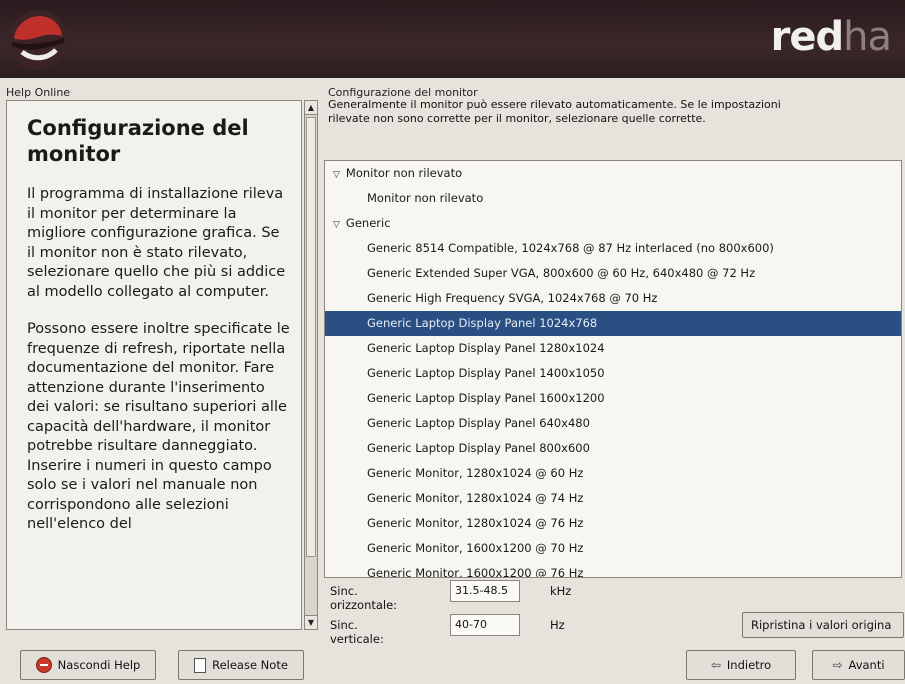 The height and width of the screenshot is (684, 905). What do you see at coordinates (475, 548) in the screenshot?
I see `monitor-item-label: Generic Monitor, 1600x1200 @ 70 Hz` at bounding box center [475, 548].